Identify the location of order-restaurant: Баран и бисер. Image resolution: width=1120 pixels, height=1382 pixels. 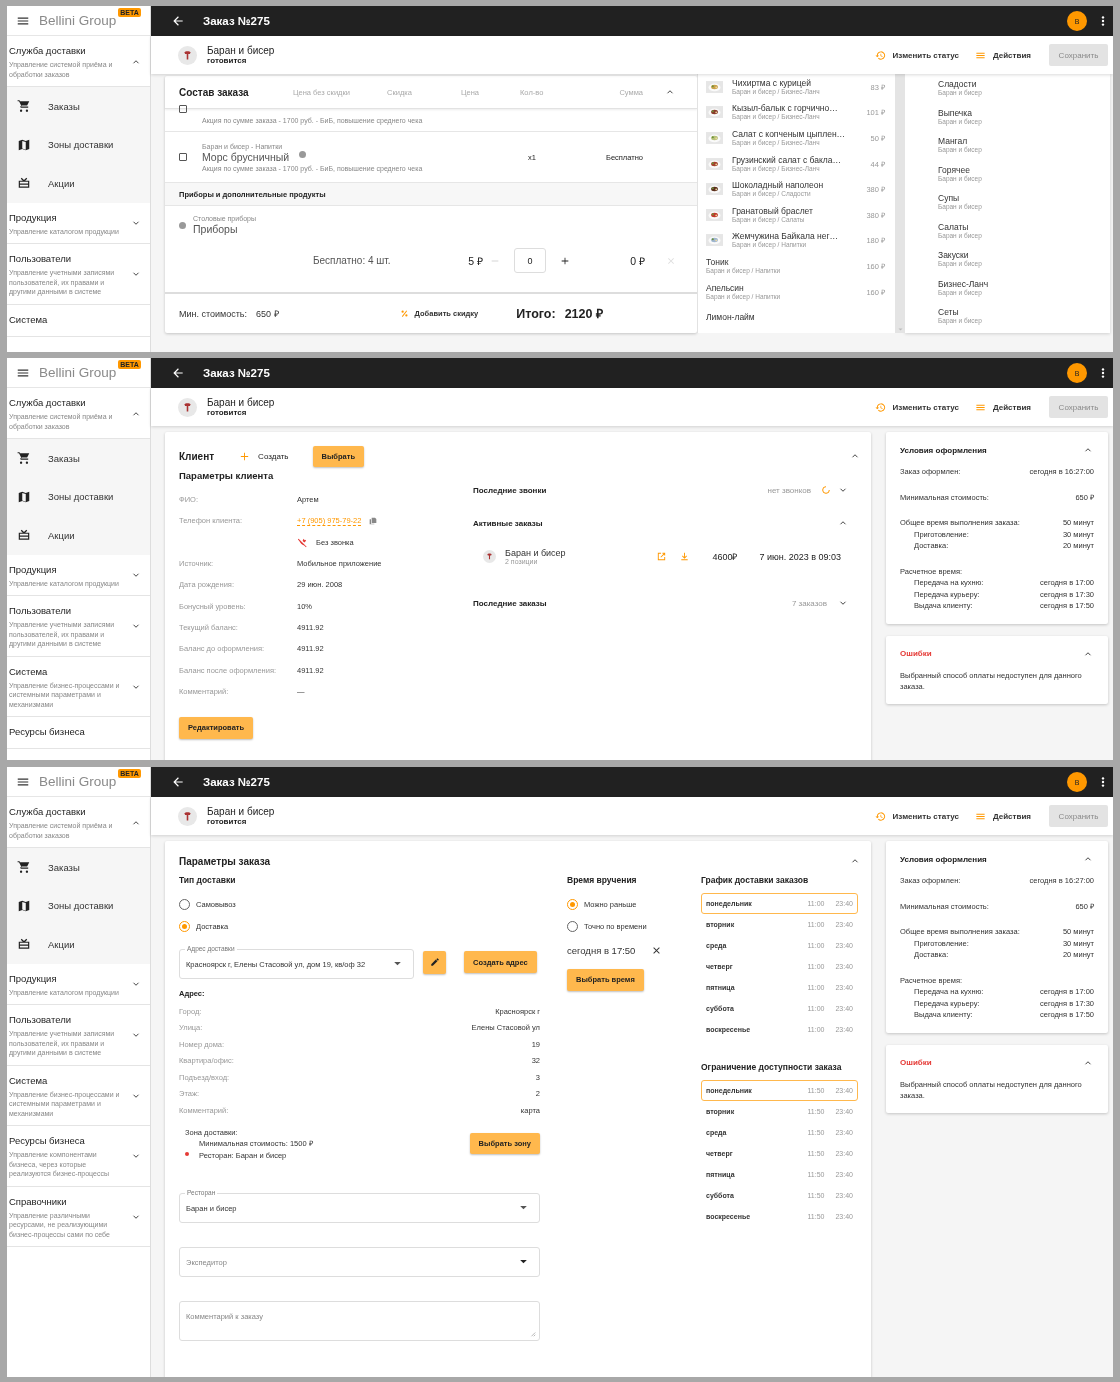
(536, 553).